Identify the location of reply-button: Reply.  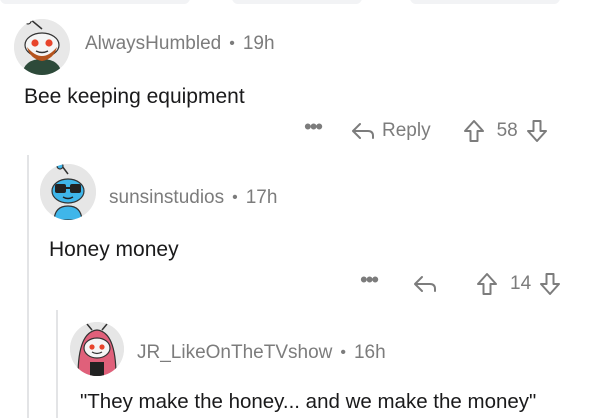
(390, 131).